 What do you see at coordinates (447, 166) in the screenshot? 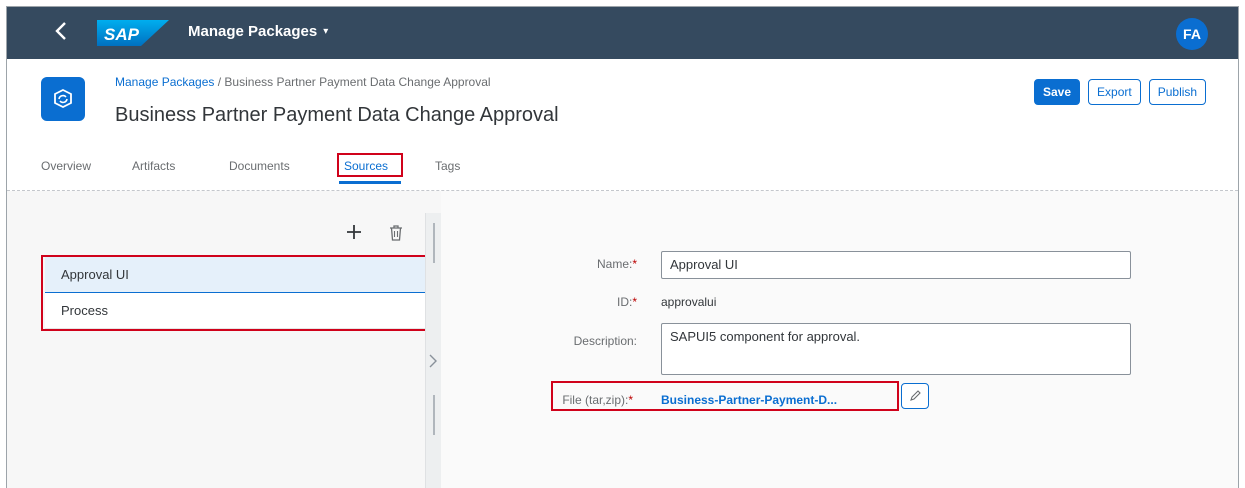
I see `tab-tags: Tags` at bounding box center [447, 166].